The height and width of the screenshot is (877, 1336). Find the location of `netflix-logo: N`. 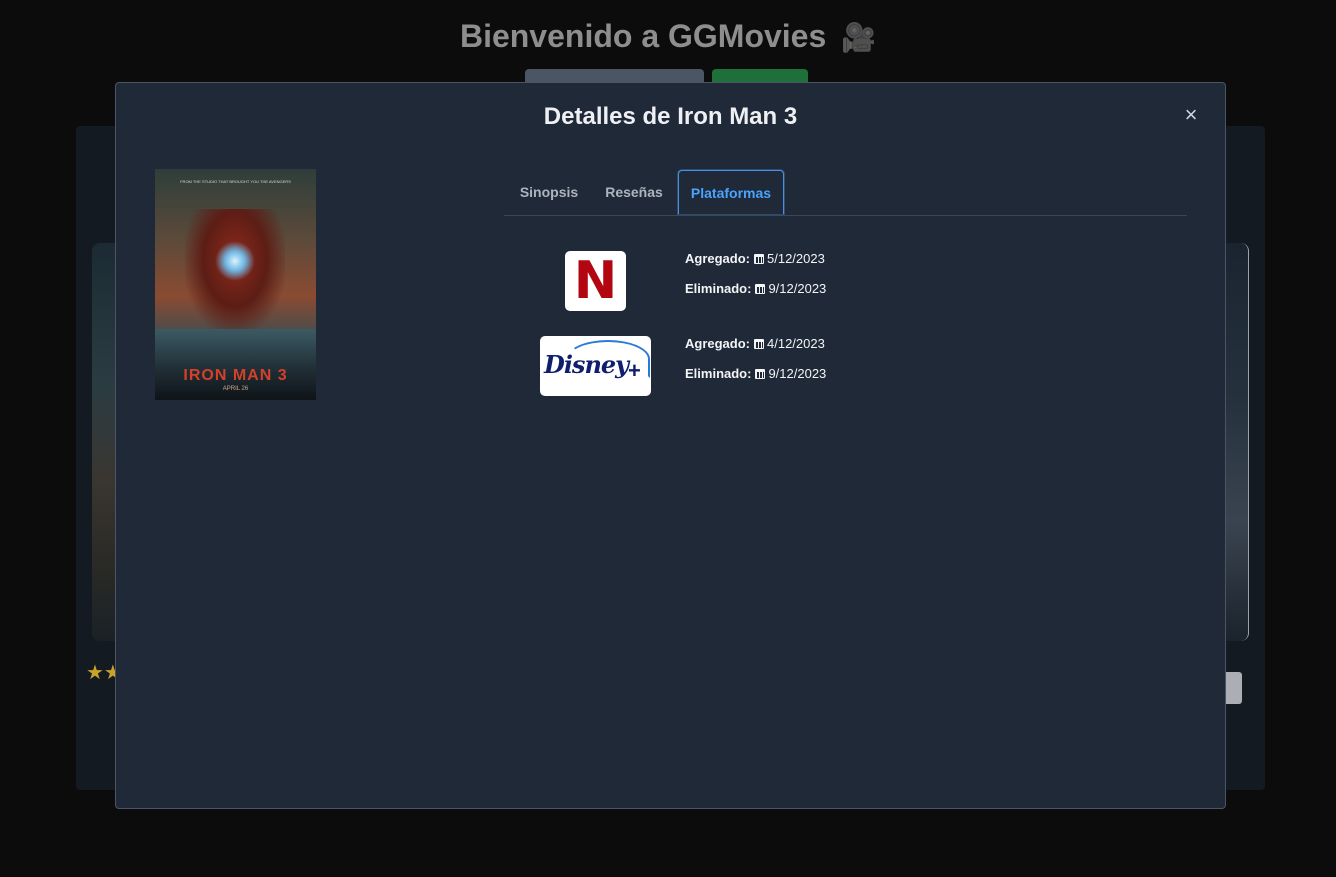

netflix-logo: N is located at coordinates (595, 281).